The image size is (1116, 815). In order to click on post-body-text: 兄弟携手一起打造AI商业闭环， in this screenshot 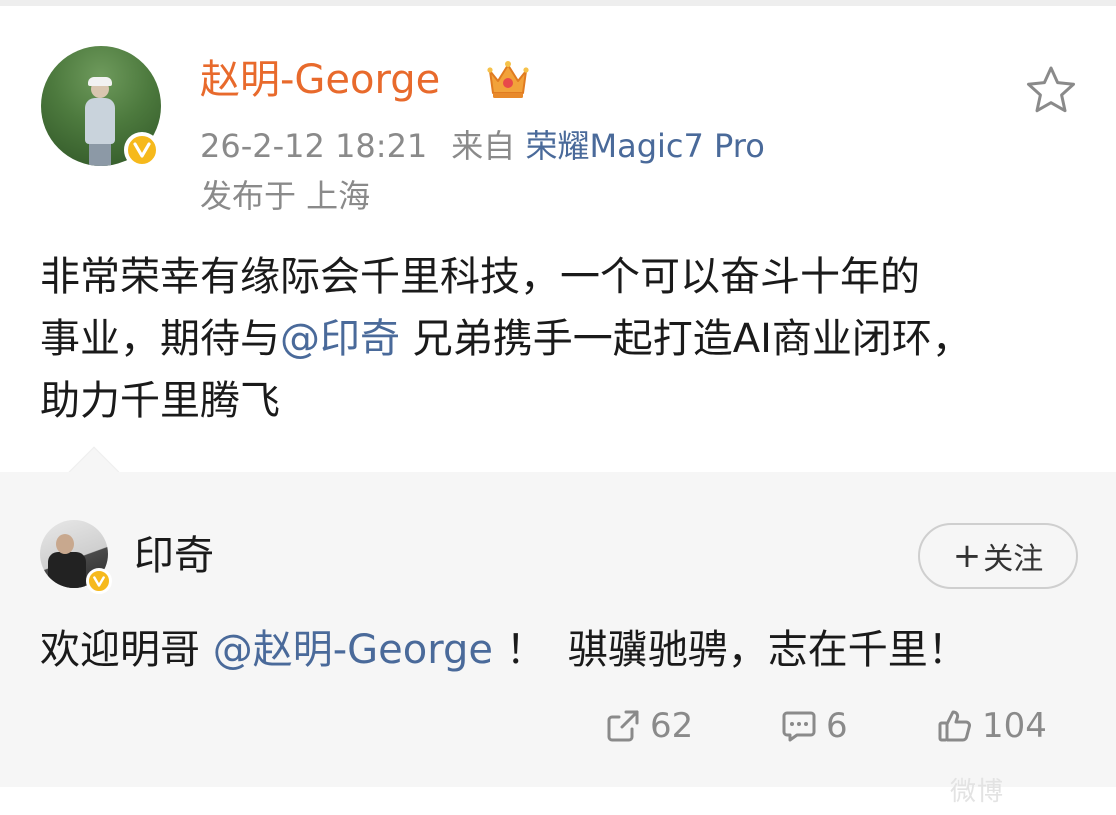, I will do `click(686, 339)`.